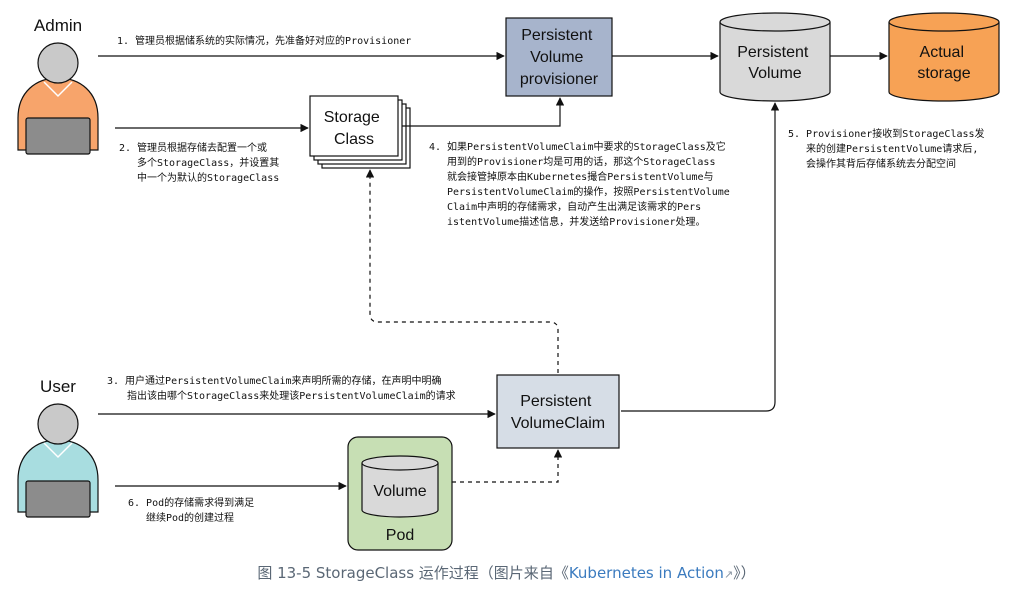 This screenshot has width=1013, height=592. I want to click on pv-provisioner-line-3: provisioner, so click(559, 79).